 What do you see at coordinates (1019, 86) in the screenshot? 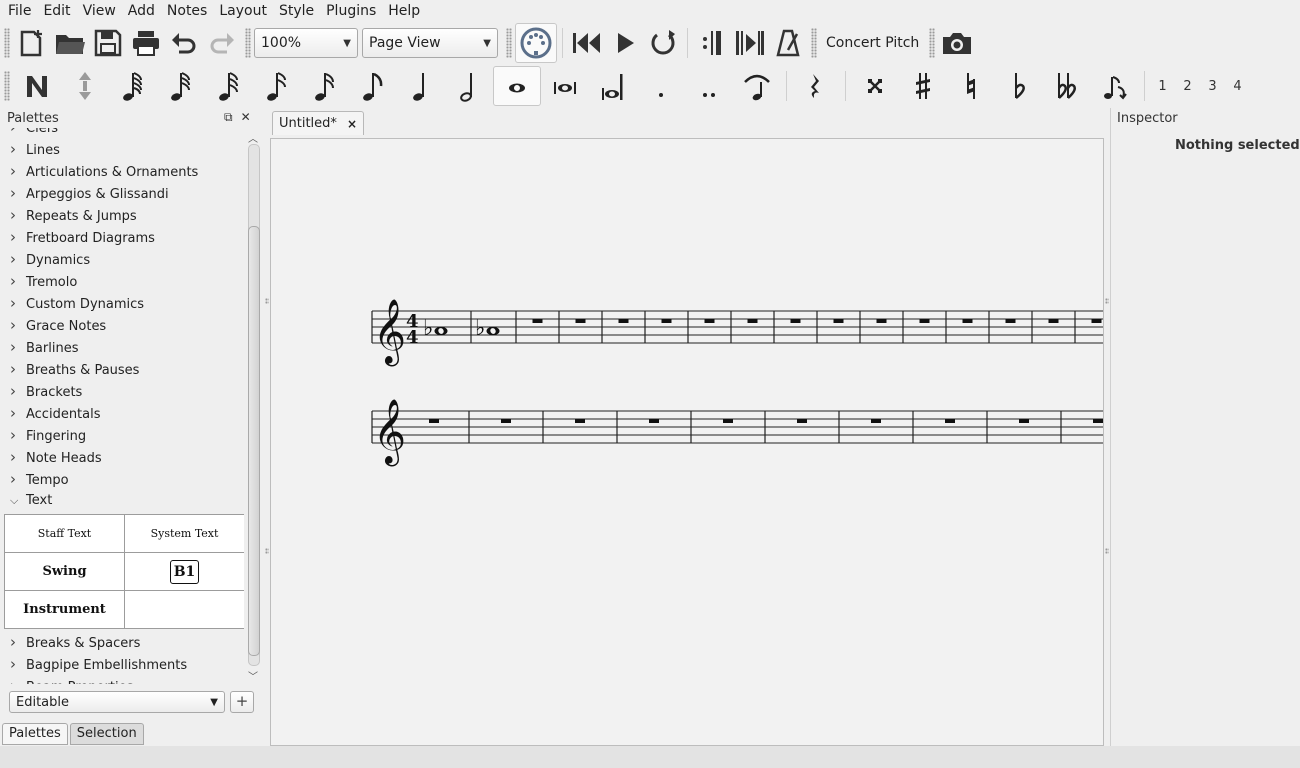
I see `flat-button` at bounding box center [1019, 86].